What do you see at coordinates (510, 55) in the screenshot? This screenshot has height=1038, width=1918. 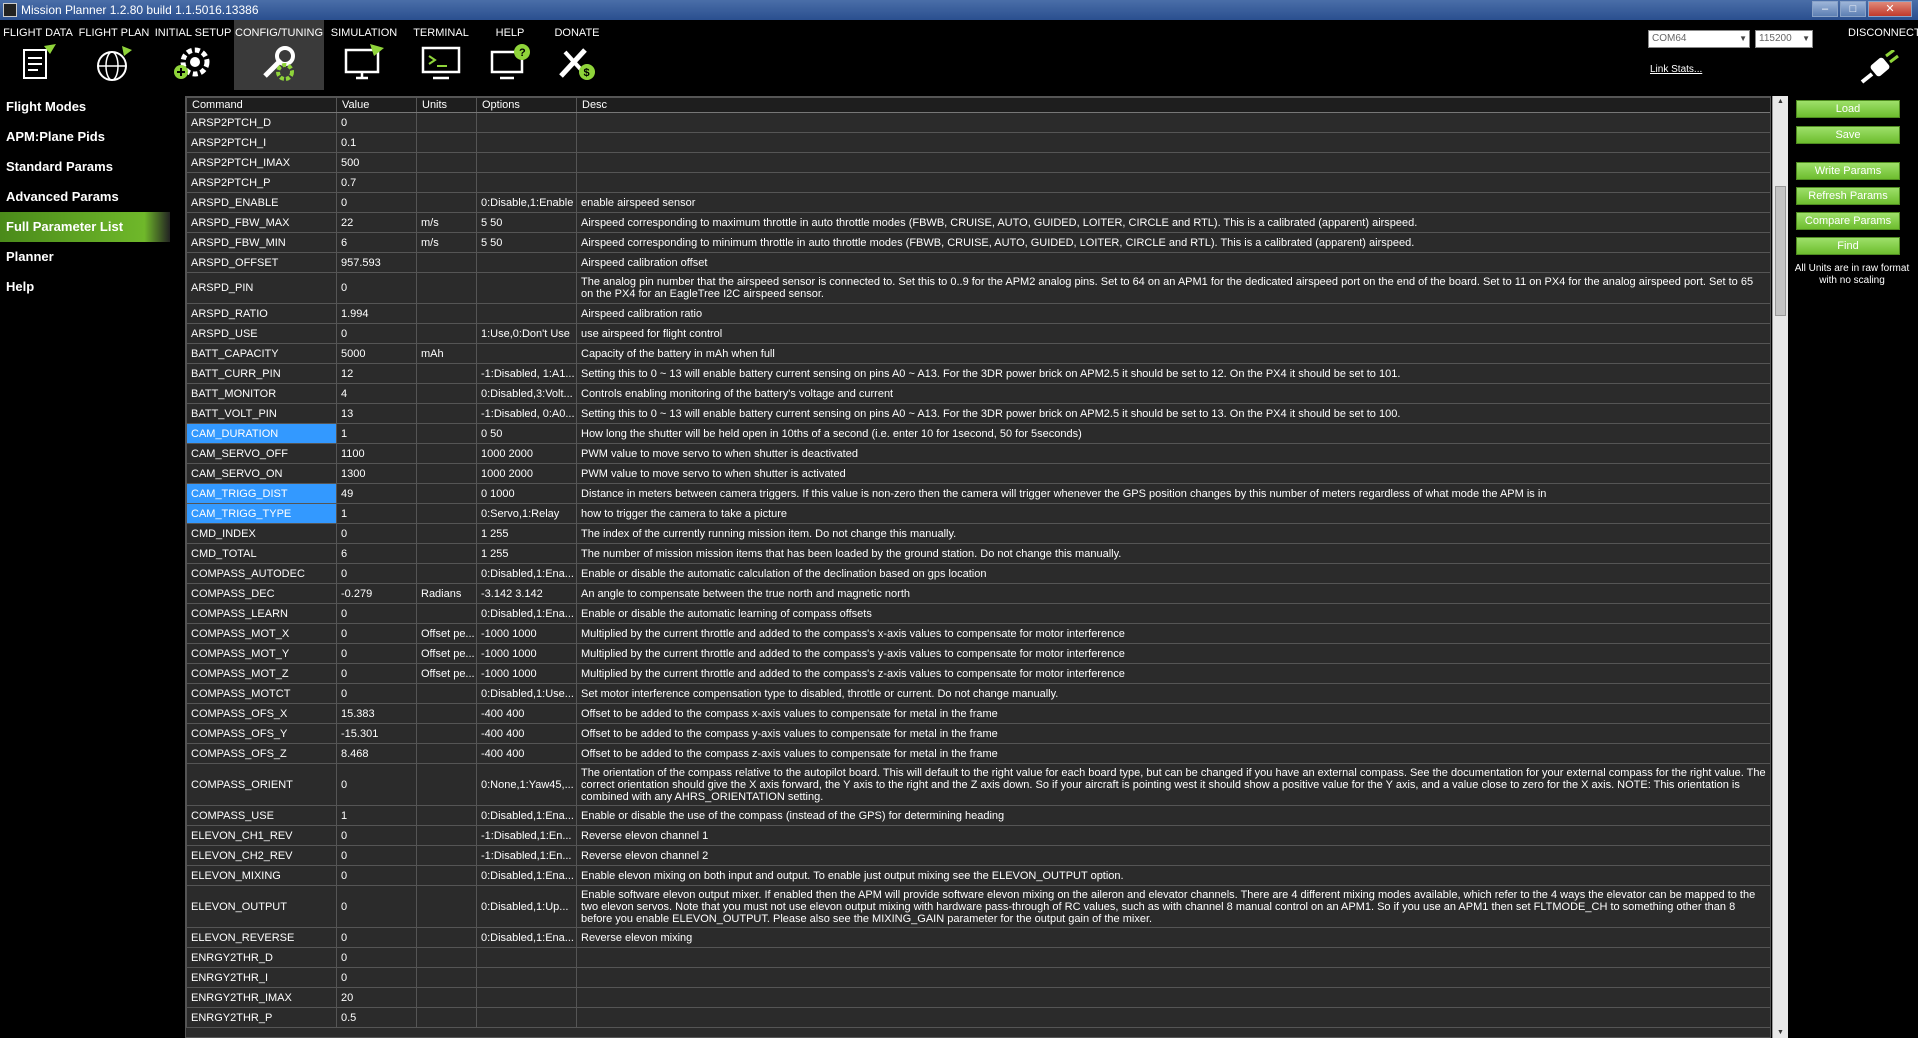 I see `menu-help: HELP ?` at bounding box center [510, 55].